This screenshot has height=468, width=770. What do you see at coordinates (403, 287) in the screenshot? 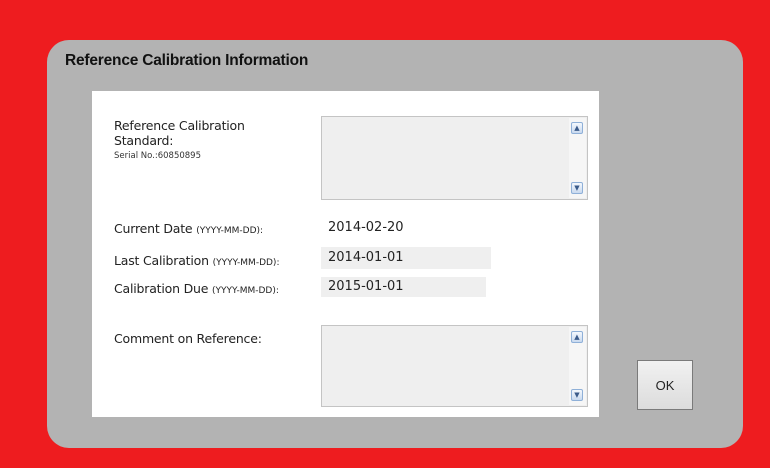
I see `calibration-due-field: 2015-01-01` at bounding box center [403, 287].